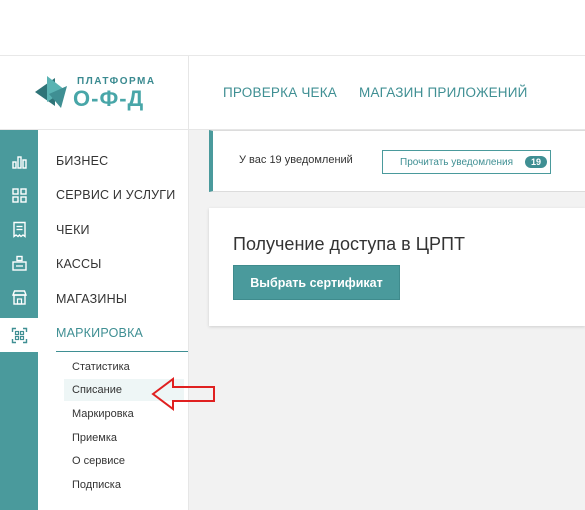  I want to click on subnav-item-statistics: Статистика, so click(124, 367).